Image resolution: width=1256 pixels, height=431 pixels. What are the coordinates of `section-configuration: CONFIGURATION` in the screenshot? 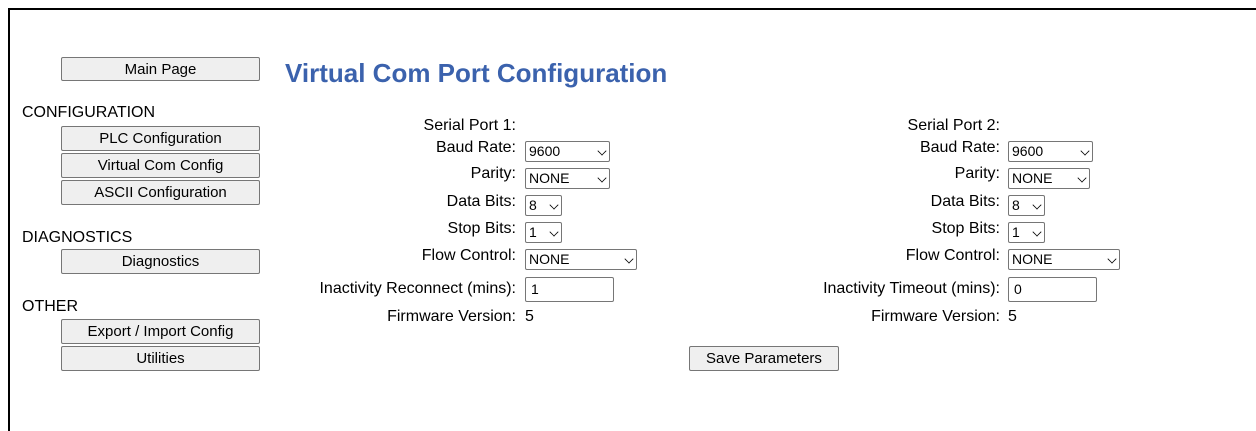 It's located at (89, 112).